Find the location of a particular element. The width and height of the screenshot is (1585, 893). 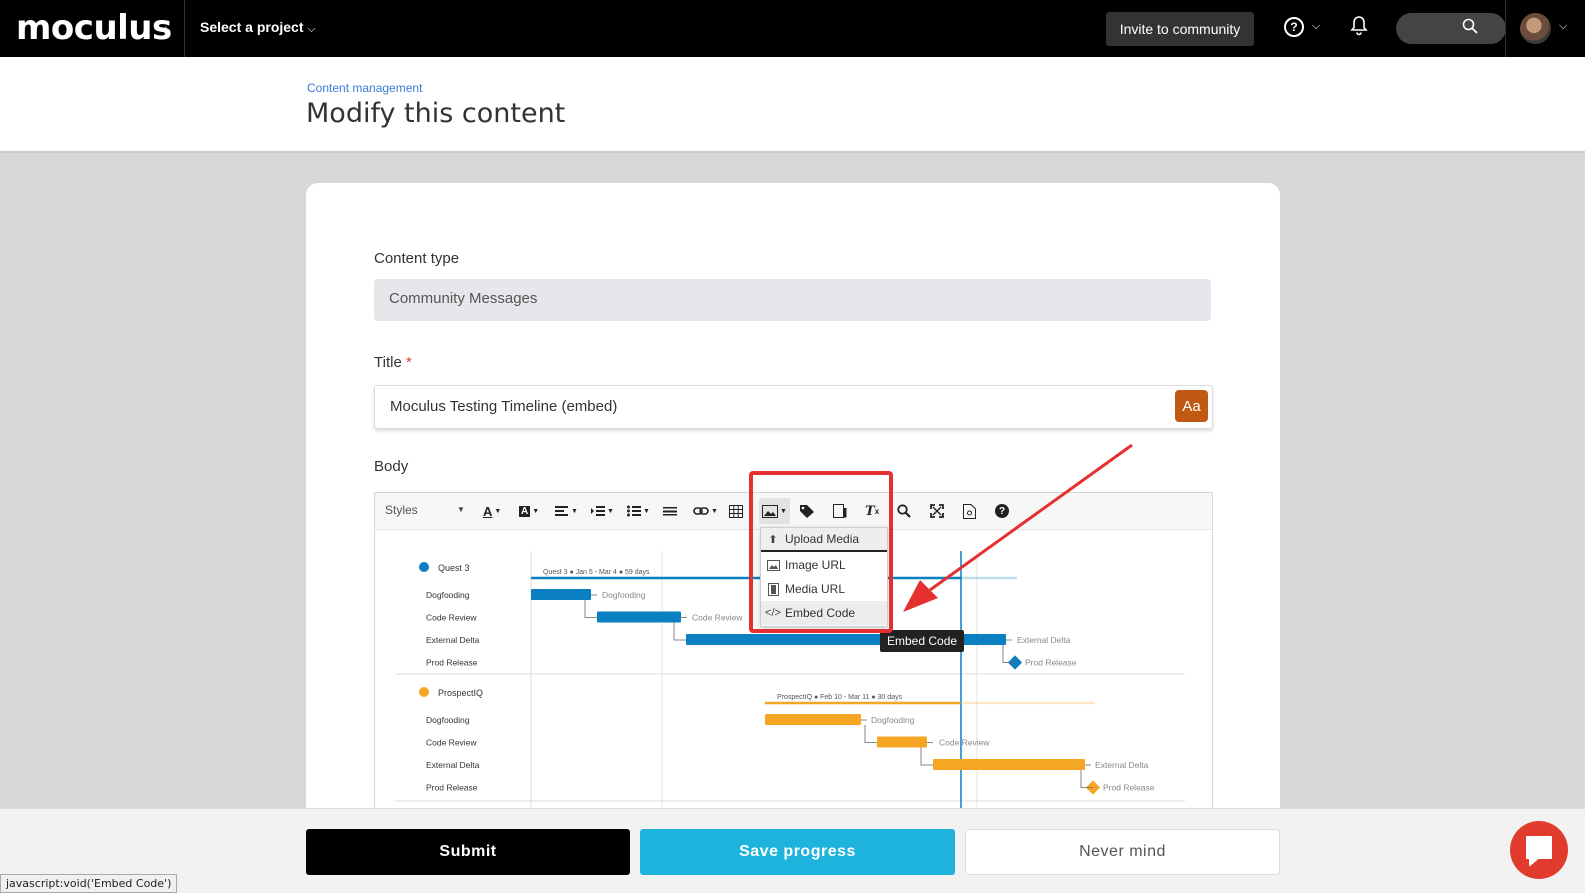

annotation-arrow is located at coordinates (1018, 527).